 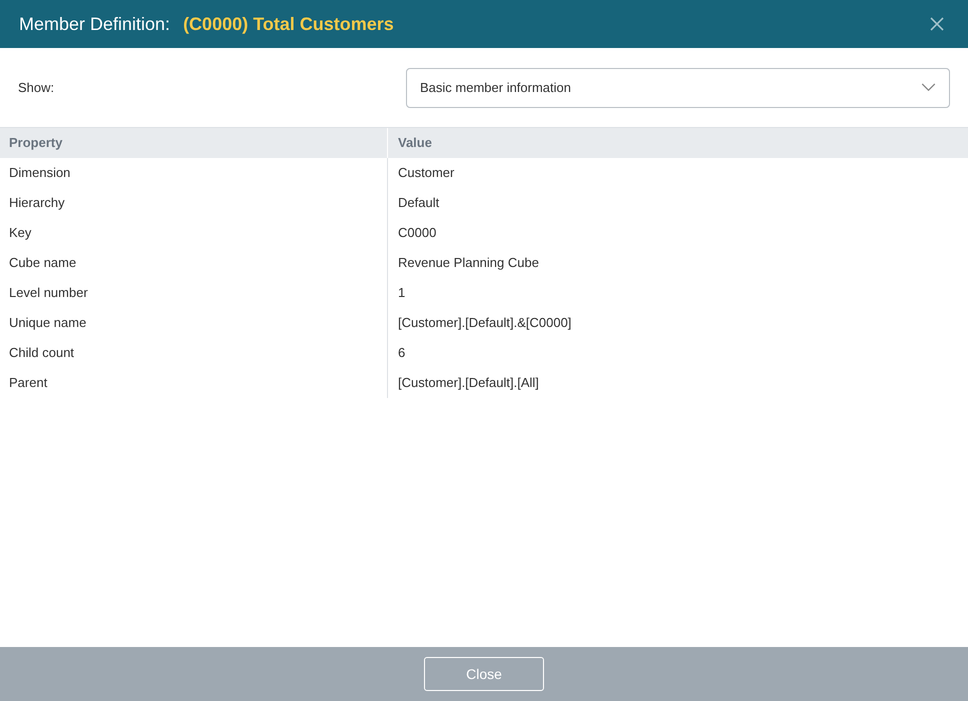 What do you see at coordinates (37, 87) in the screenshot?
I see `show-label: Show:` at bounding box center [37, 87].